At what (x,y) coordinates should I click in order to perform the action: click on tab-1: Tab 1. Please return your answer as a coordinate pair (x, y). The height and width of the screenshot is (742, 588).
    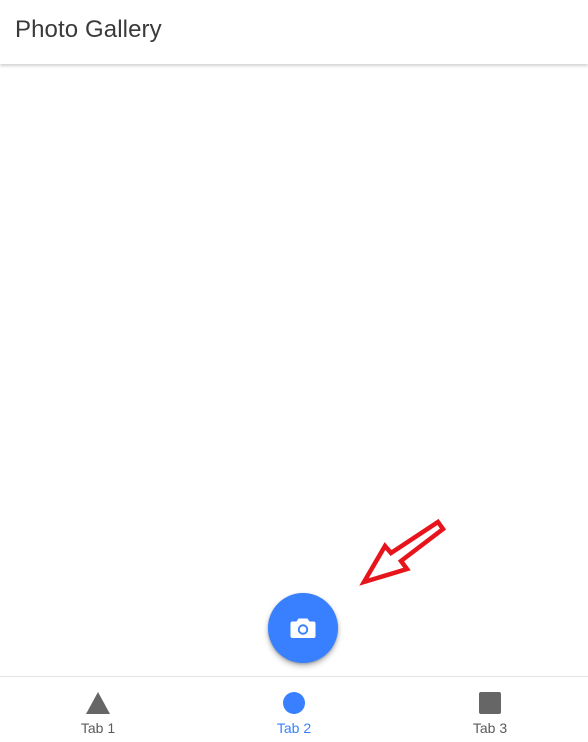
    Looking at the image, I should click on (98, 709).